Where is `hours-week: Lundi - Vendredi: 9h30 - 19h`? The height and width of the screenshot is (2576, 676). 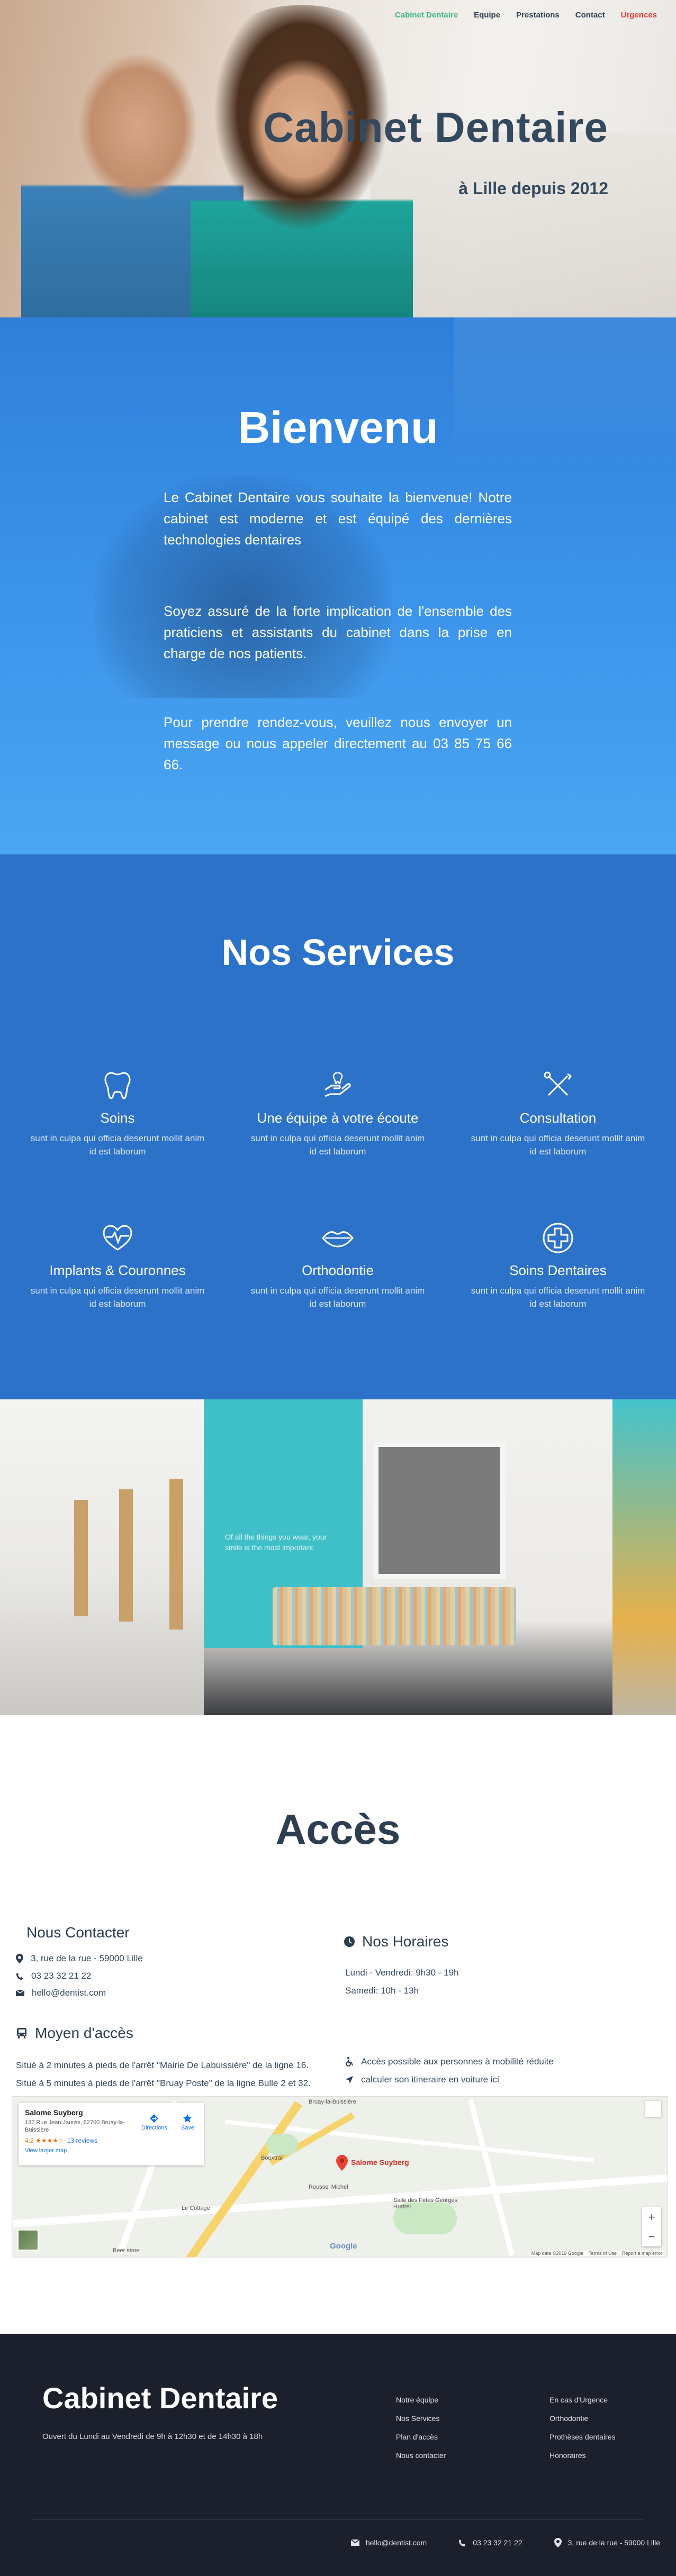
hours-week: Lundi - Vendredi: 9h30 - 19h is located at coordinates (402, 1973).